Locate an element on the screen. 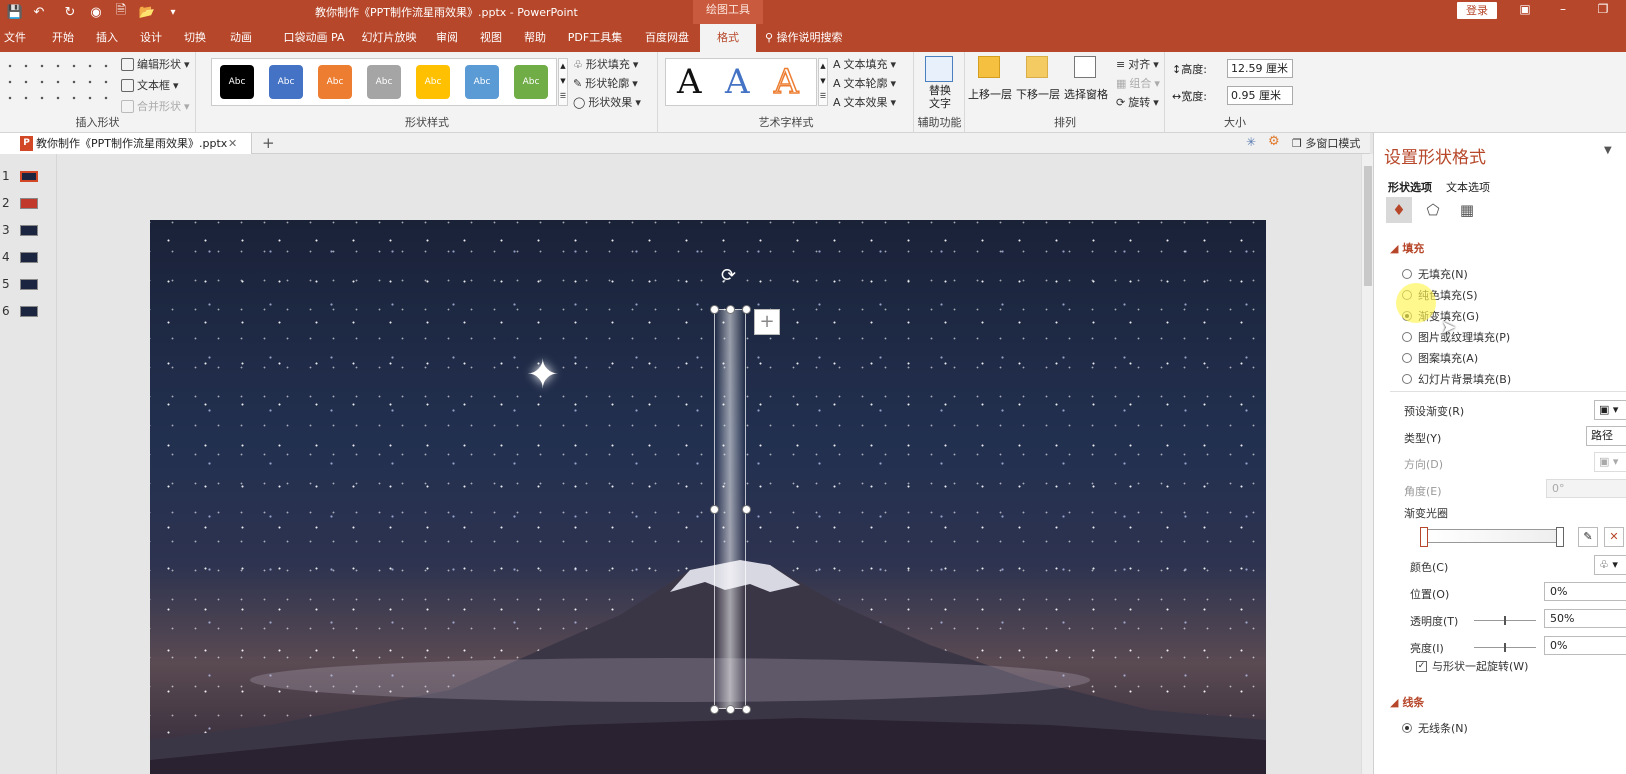 The width and height of the screenshot is (1626, 774). shapes-gallery is located at coordinates (58, 84).